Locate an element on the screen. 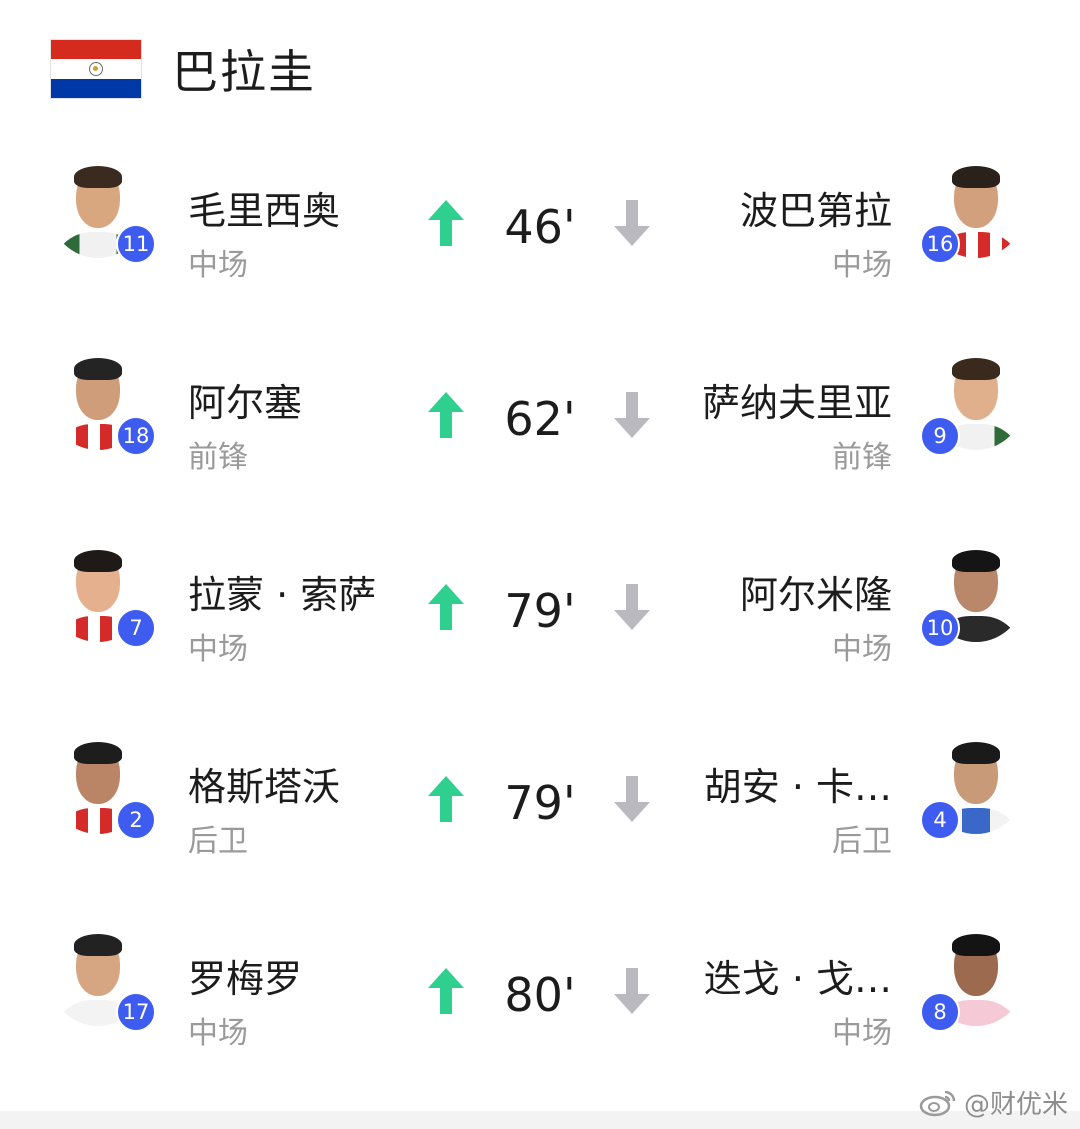  player-out-number-badge: 10 is located at coordinates (940, 628).